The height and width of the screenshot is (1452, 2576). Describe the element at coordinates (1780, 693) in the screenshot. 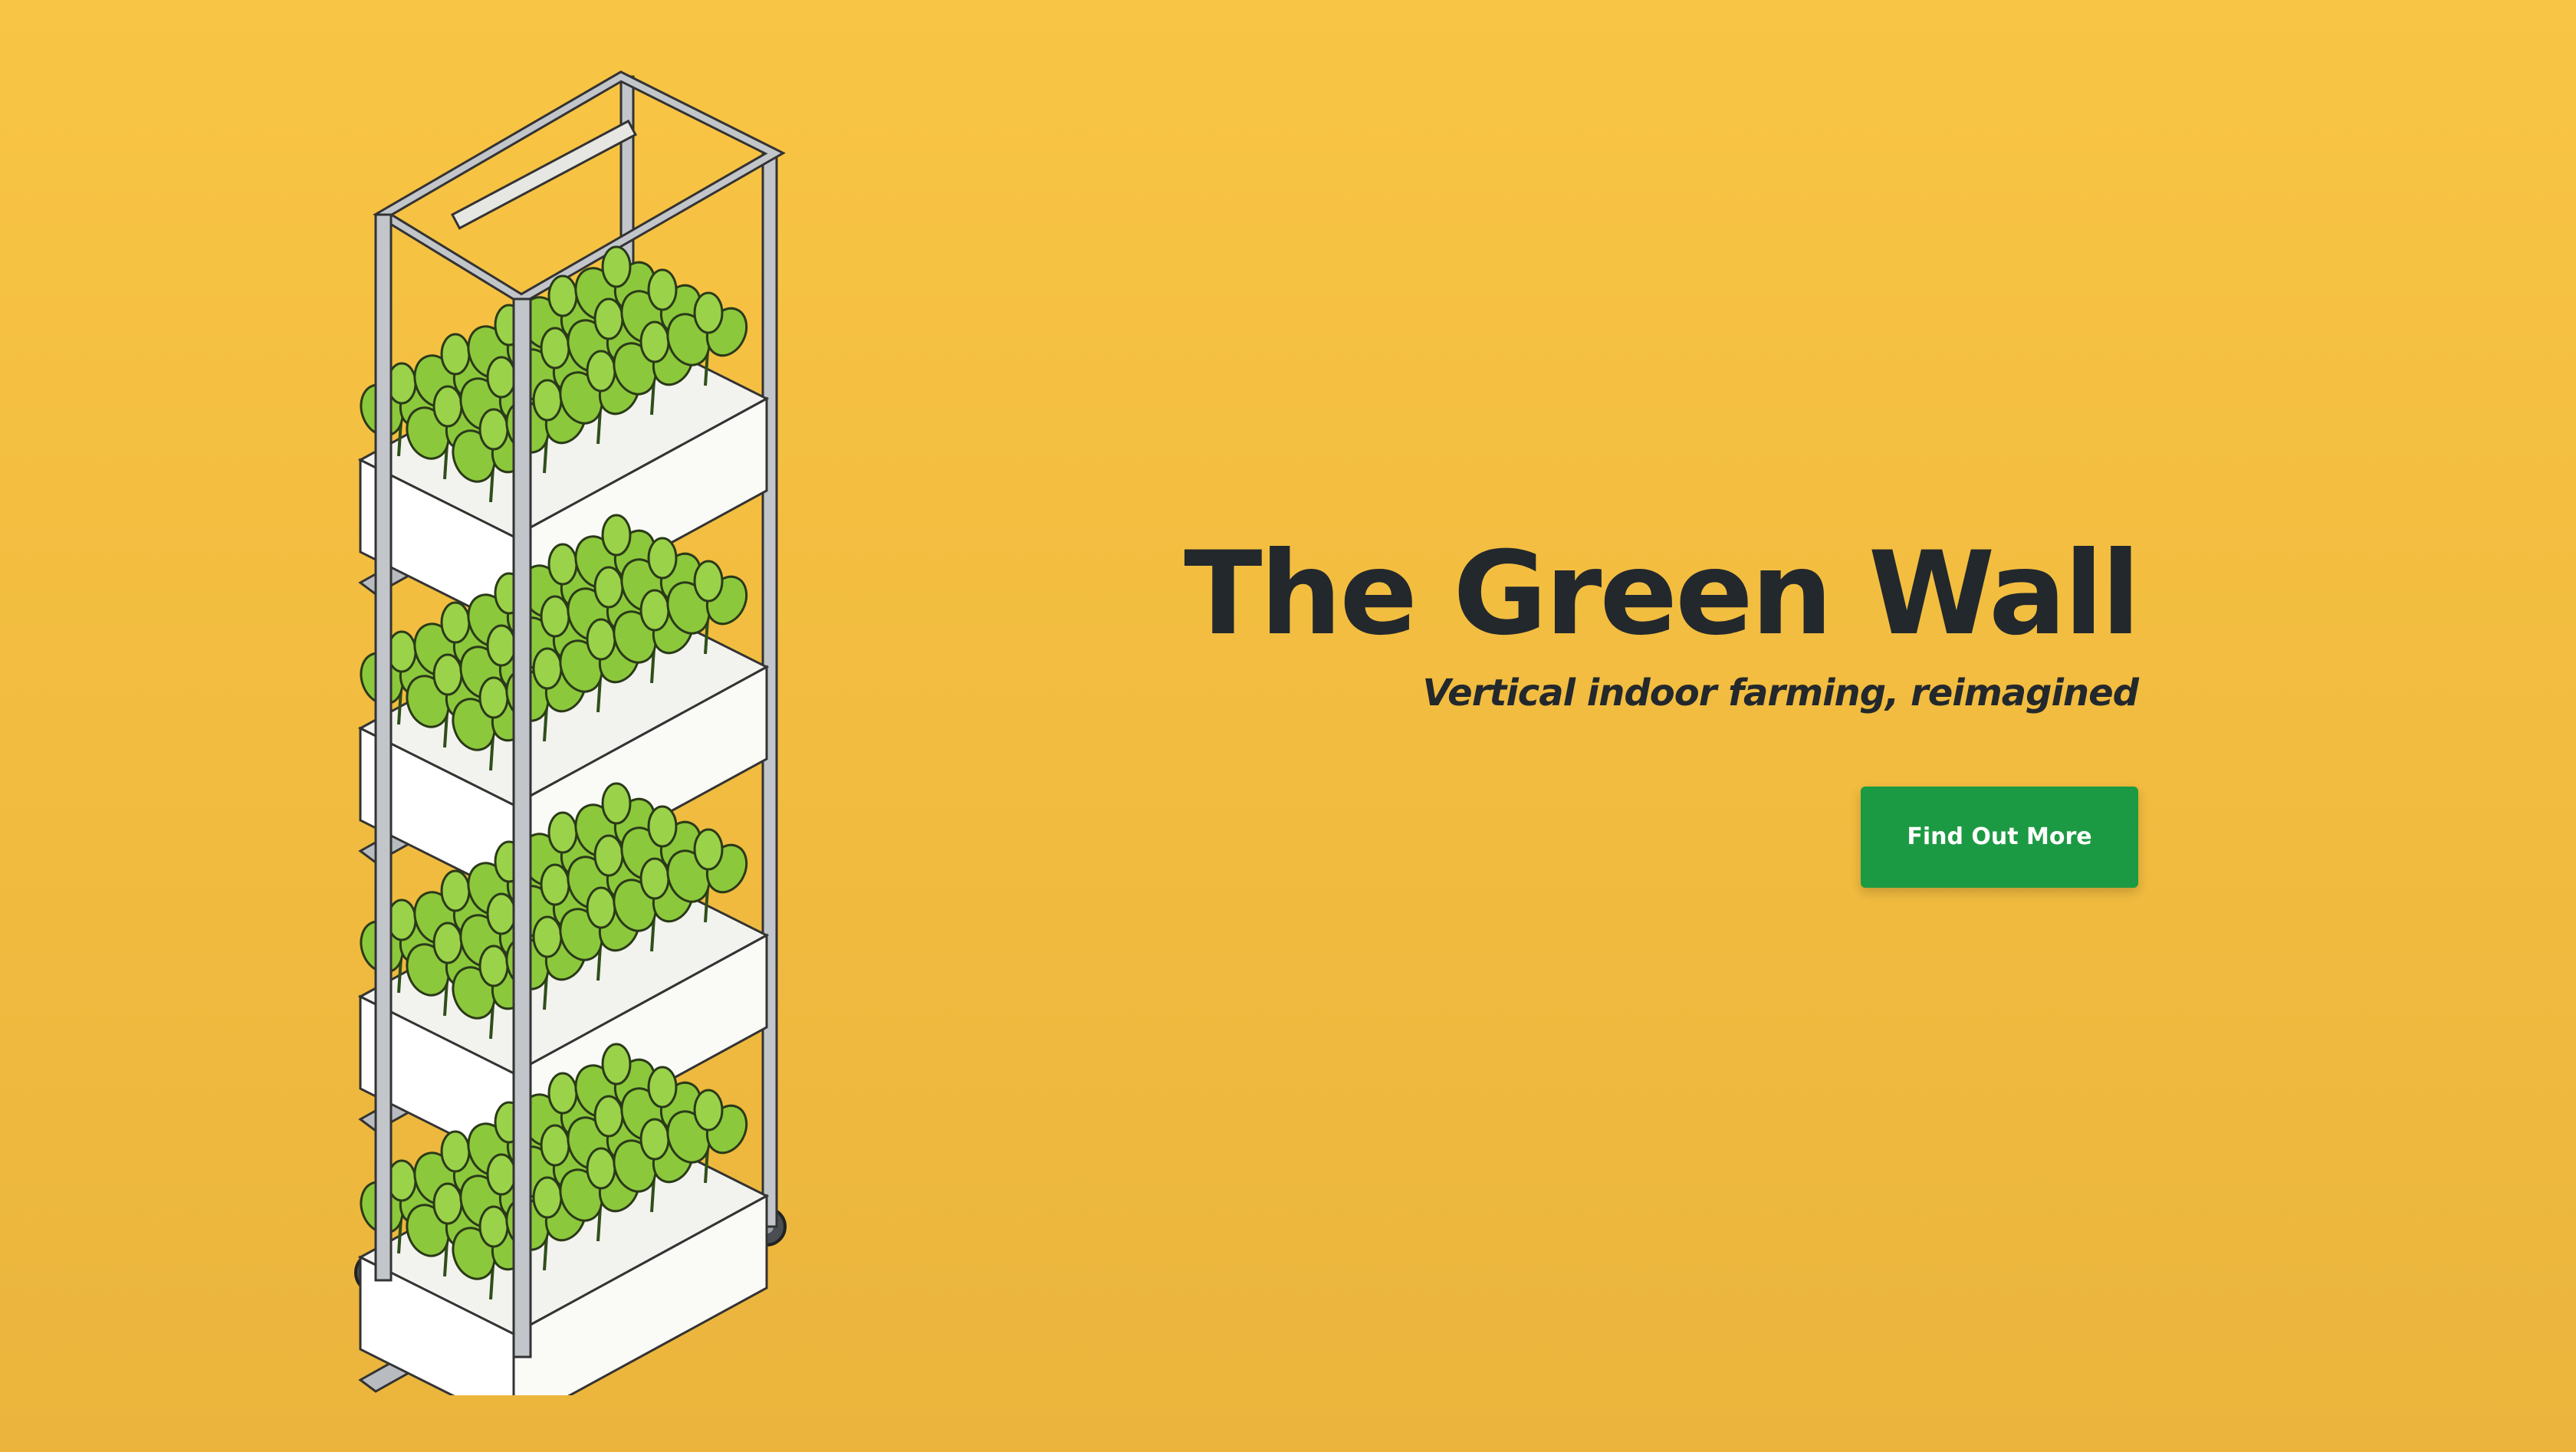

I see `page-subtitle: Vertical indoor farming, reimagined` at that location.